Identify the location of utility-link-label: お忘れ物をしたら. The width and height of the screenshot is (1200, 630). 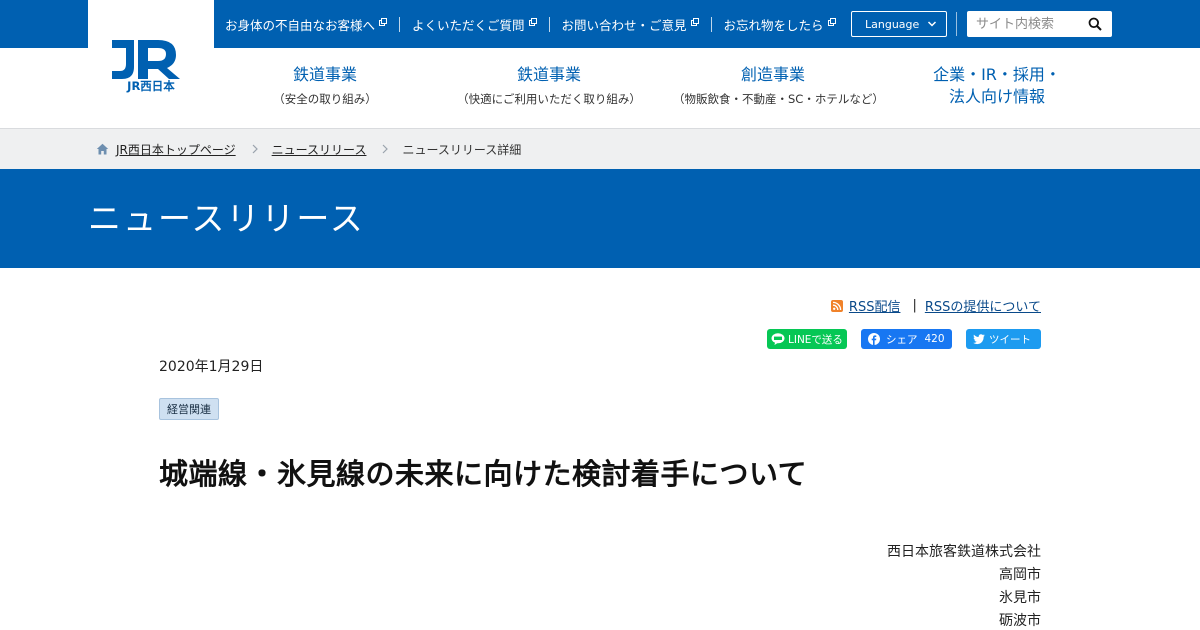
(773, 25).